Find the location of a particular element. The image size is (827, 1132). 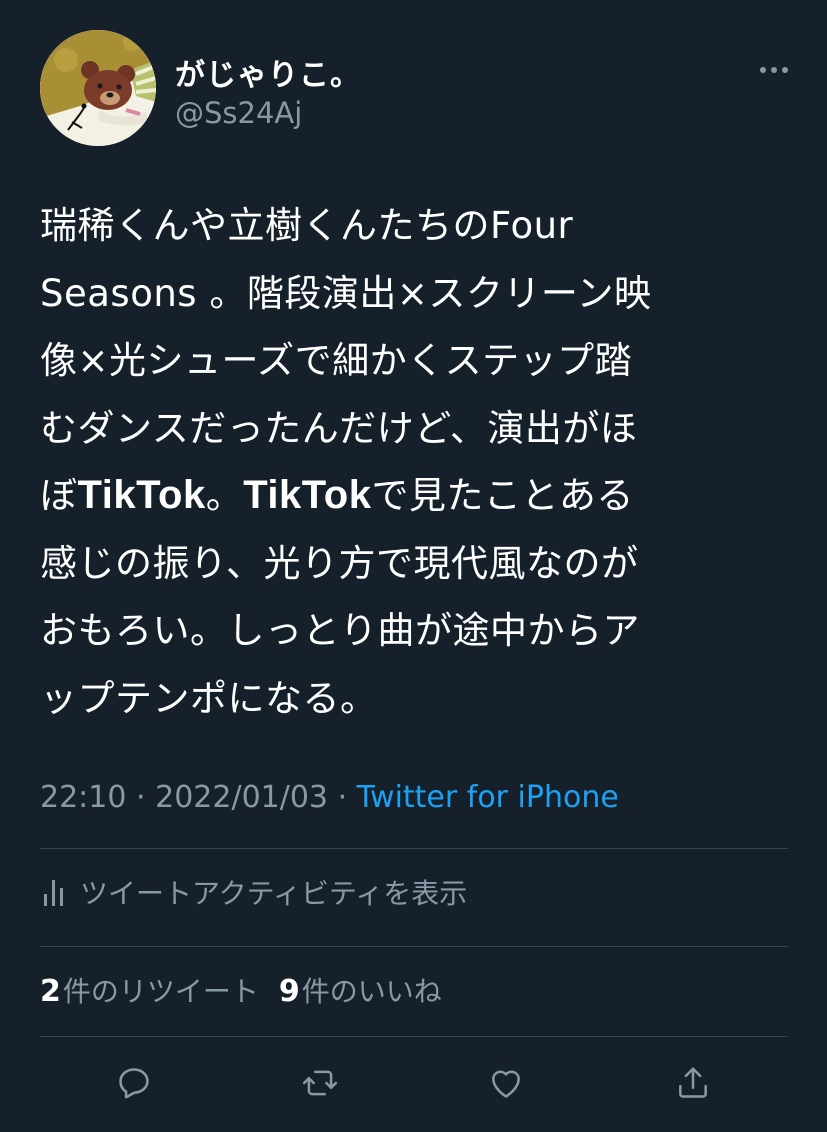

likes-label: 件のいいね is located at coordinates (371, 991).